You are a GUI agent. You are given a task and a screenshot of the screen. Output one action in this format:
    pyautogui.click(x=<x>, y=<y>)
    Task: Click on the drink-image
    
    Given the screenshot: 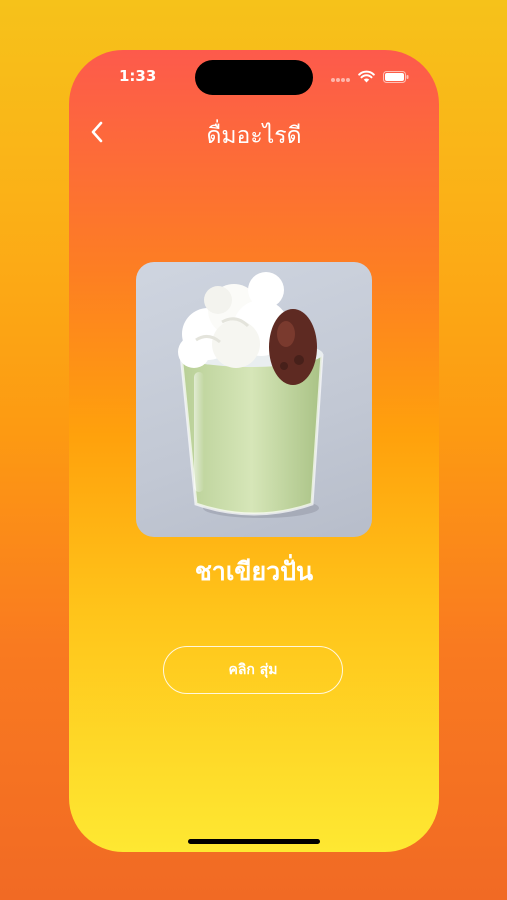 What is the action you would take?
    pyautogui.click(x=254, y=399)
    